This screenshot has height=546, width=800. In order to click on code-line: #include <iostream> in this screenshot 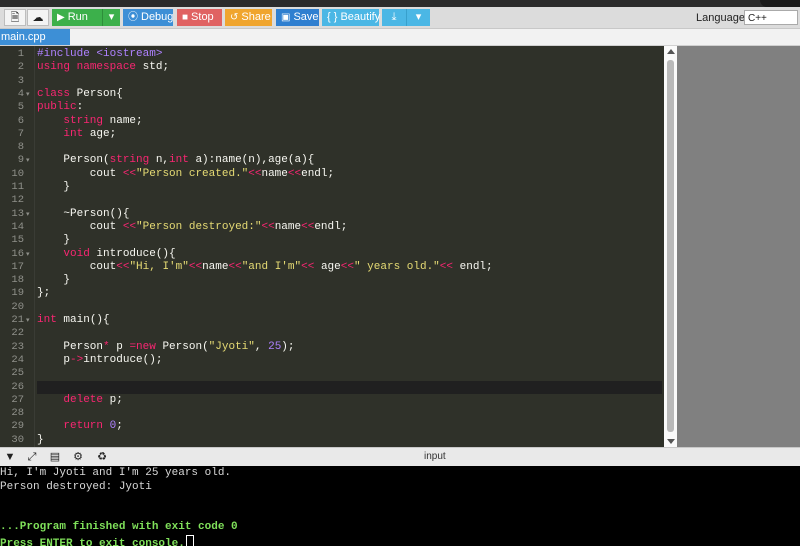, I will do `click(349, 54)`.